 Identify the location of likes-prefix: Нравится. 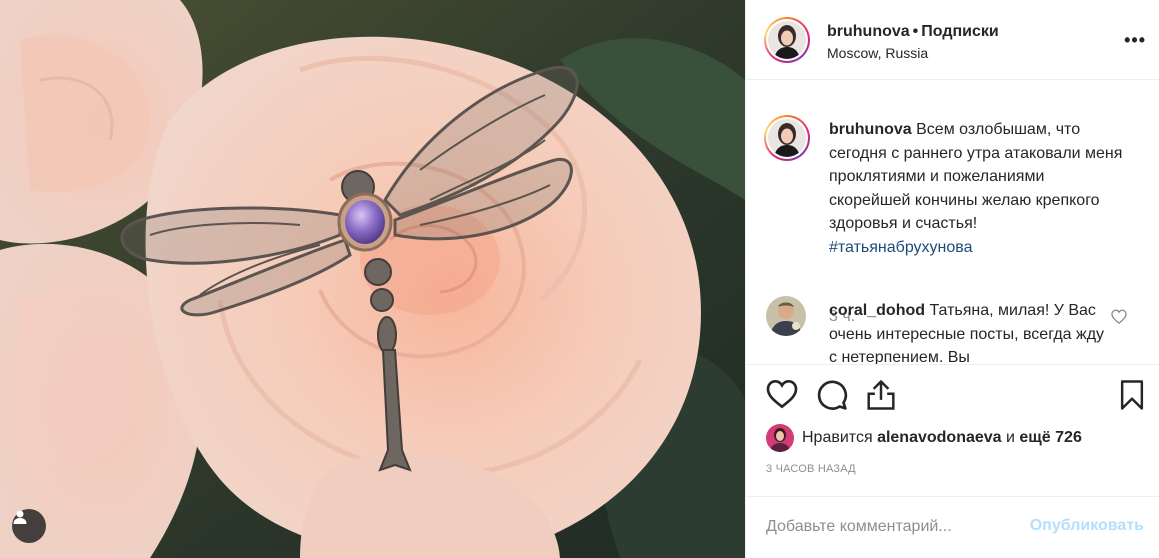
(837, 437).